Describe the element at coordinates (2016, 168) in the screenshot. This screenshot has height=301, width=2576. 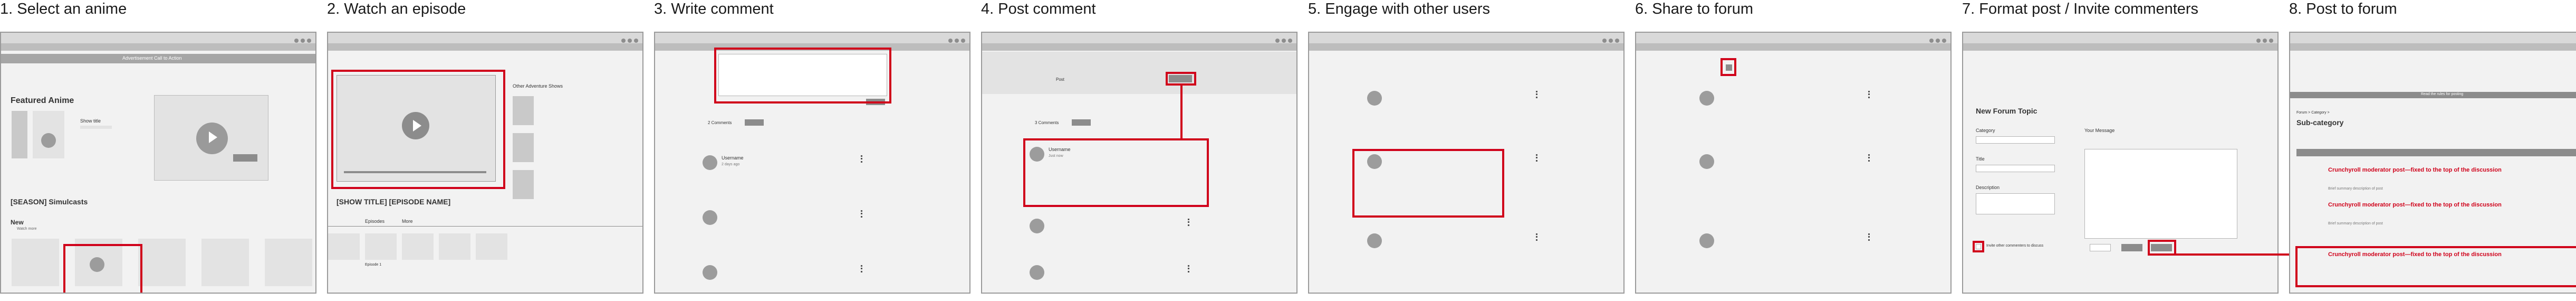
I see `title-input` at that location.